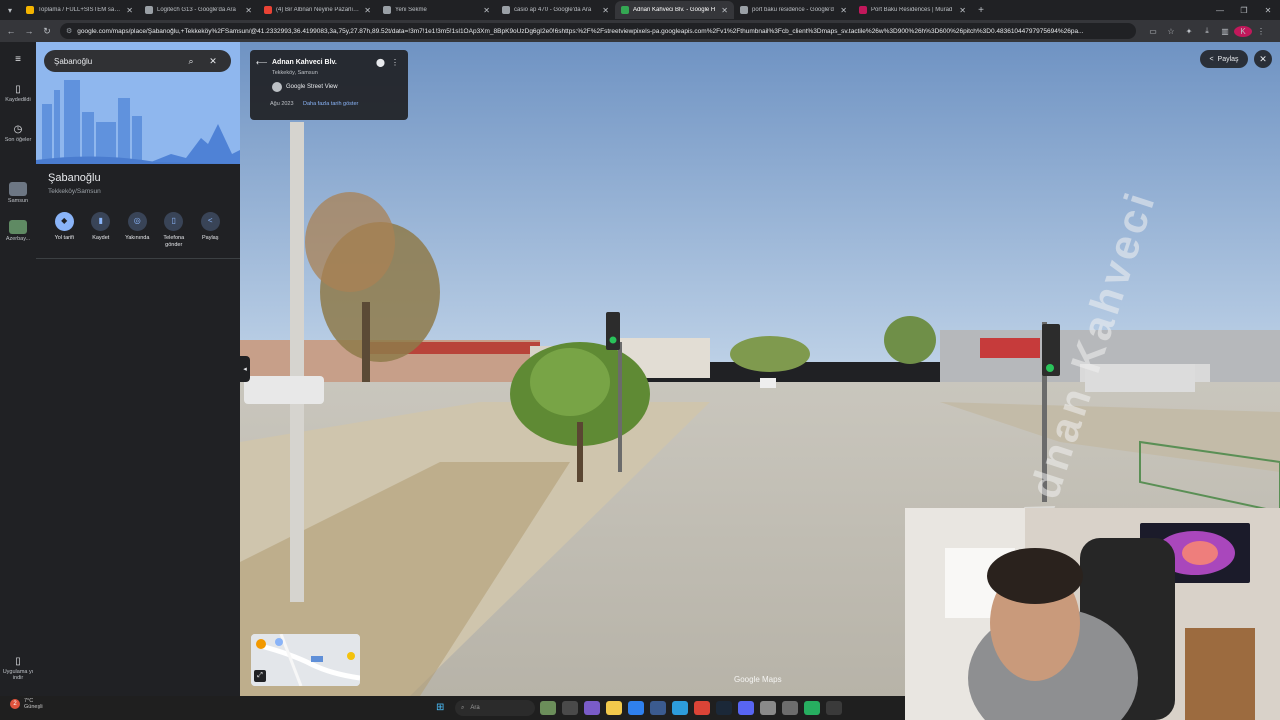 The image size is (1280, 720). I want to click on edge-icon, so click(636, 708).